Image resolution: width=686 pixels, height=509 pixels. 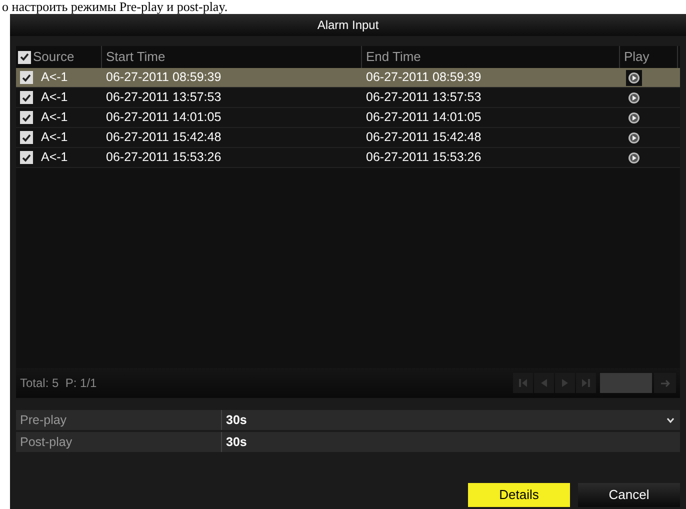 What do you see at coordinates (544, 383) in the screenshot?
I see `previous-icon` at bounding box center [544, 383].